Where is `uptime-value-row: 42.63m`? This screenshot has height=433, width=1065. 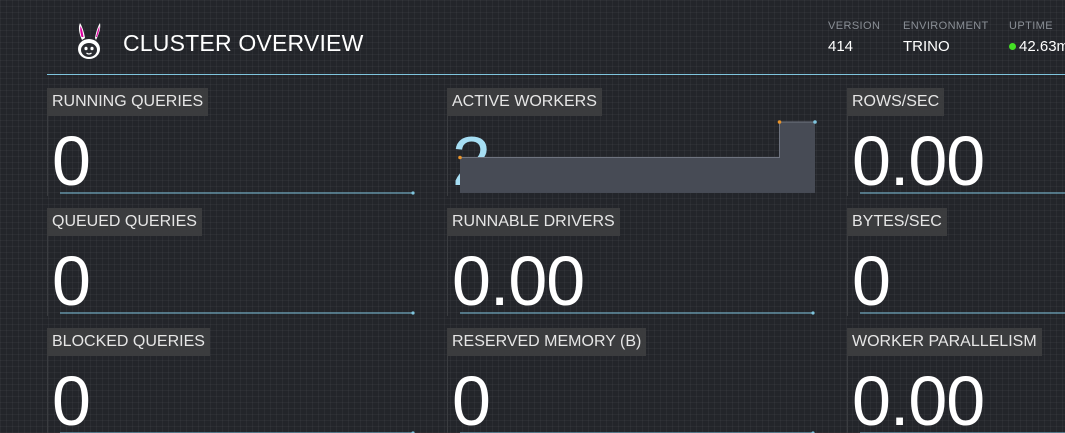
uptime-value-row: 42.63m is located at coordinates (1037, 46).